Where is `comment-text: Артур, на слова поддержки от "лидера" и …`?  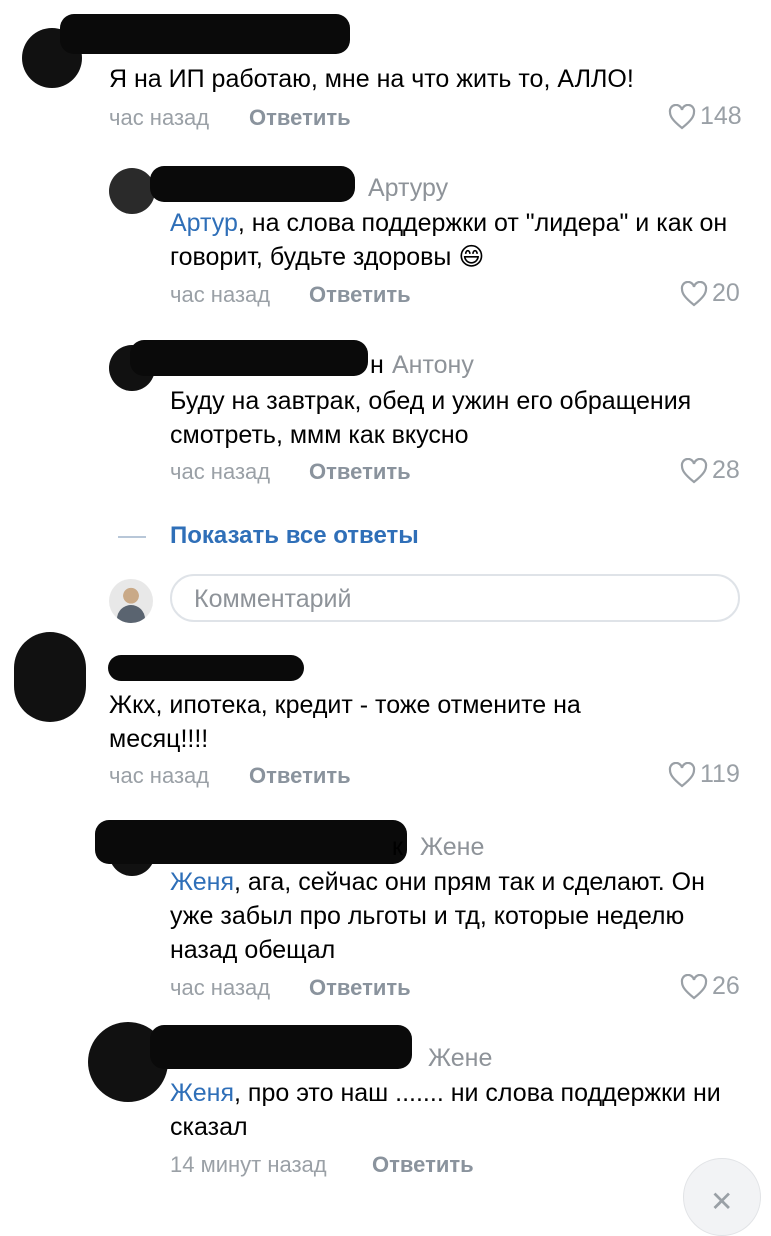 comment-text: Артур, на слова поддержки от "лидера" и … is located at coordinates (449, 240).